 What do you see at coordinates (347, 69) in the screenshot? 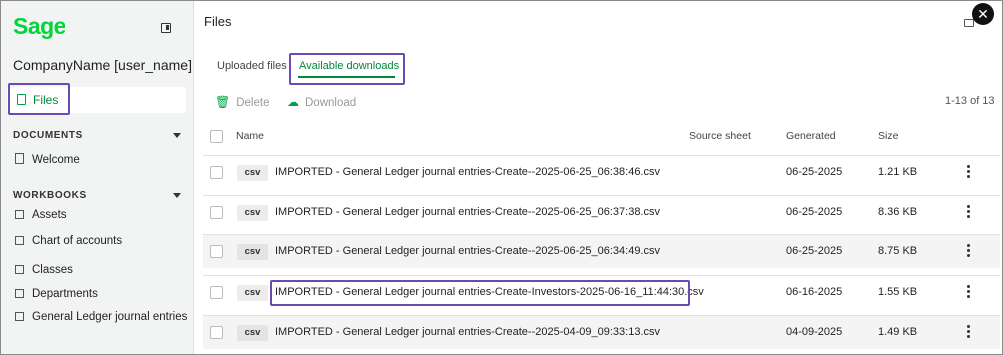
I see `tab-highlight-box` at bounding box center [347, 69].